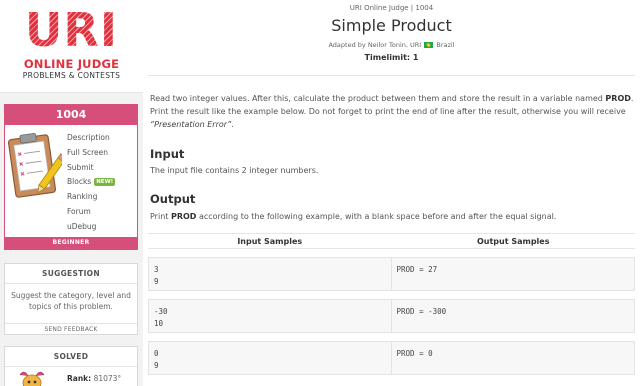 The image size is (640, 386). What do you see at coordinates (270, 358) in the screenshot?
I see `sample-input: 0 9` at bounding box center [270, 358].